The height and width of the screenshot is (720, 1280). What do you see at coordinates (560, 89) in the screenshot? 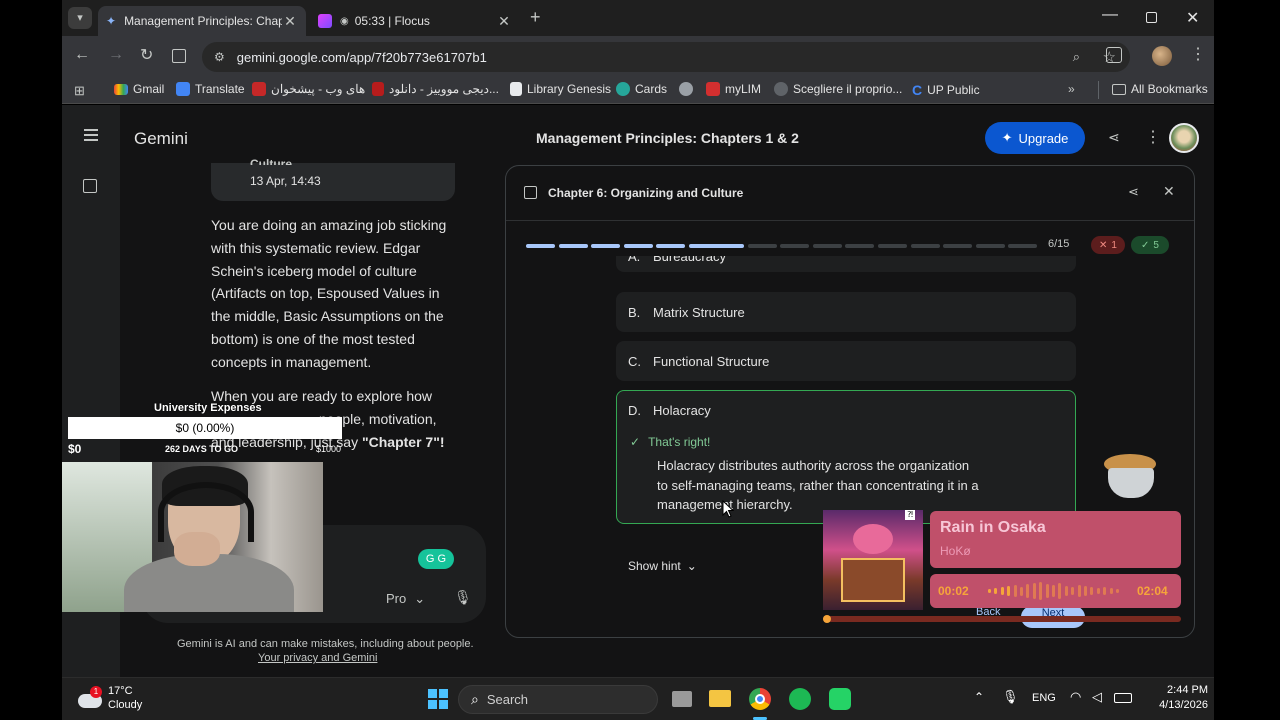
I see `bookmark-library-genesis: Library Genesis` at bounding box center [560, 89].